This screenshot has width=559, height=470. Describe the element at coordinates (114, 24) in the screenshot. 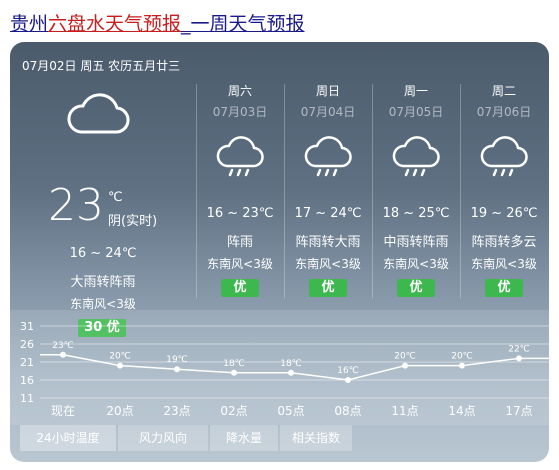

I see `city-link: 六盘水天气预报` at that location.